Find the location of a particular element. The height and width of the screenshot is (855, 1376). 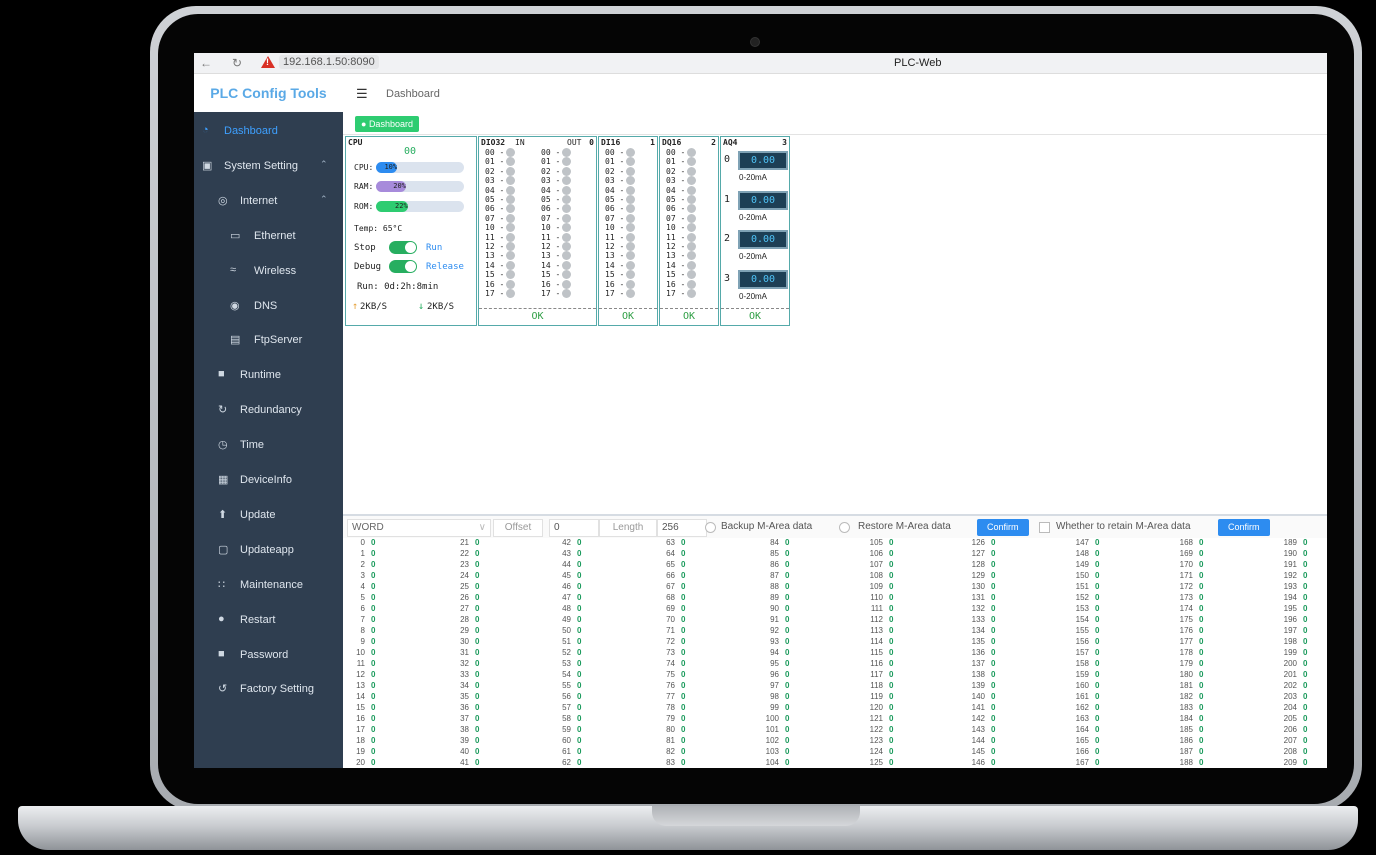

marea-cell: 114 0 is located at coordinates (877, 641).